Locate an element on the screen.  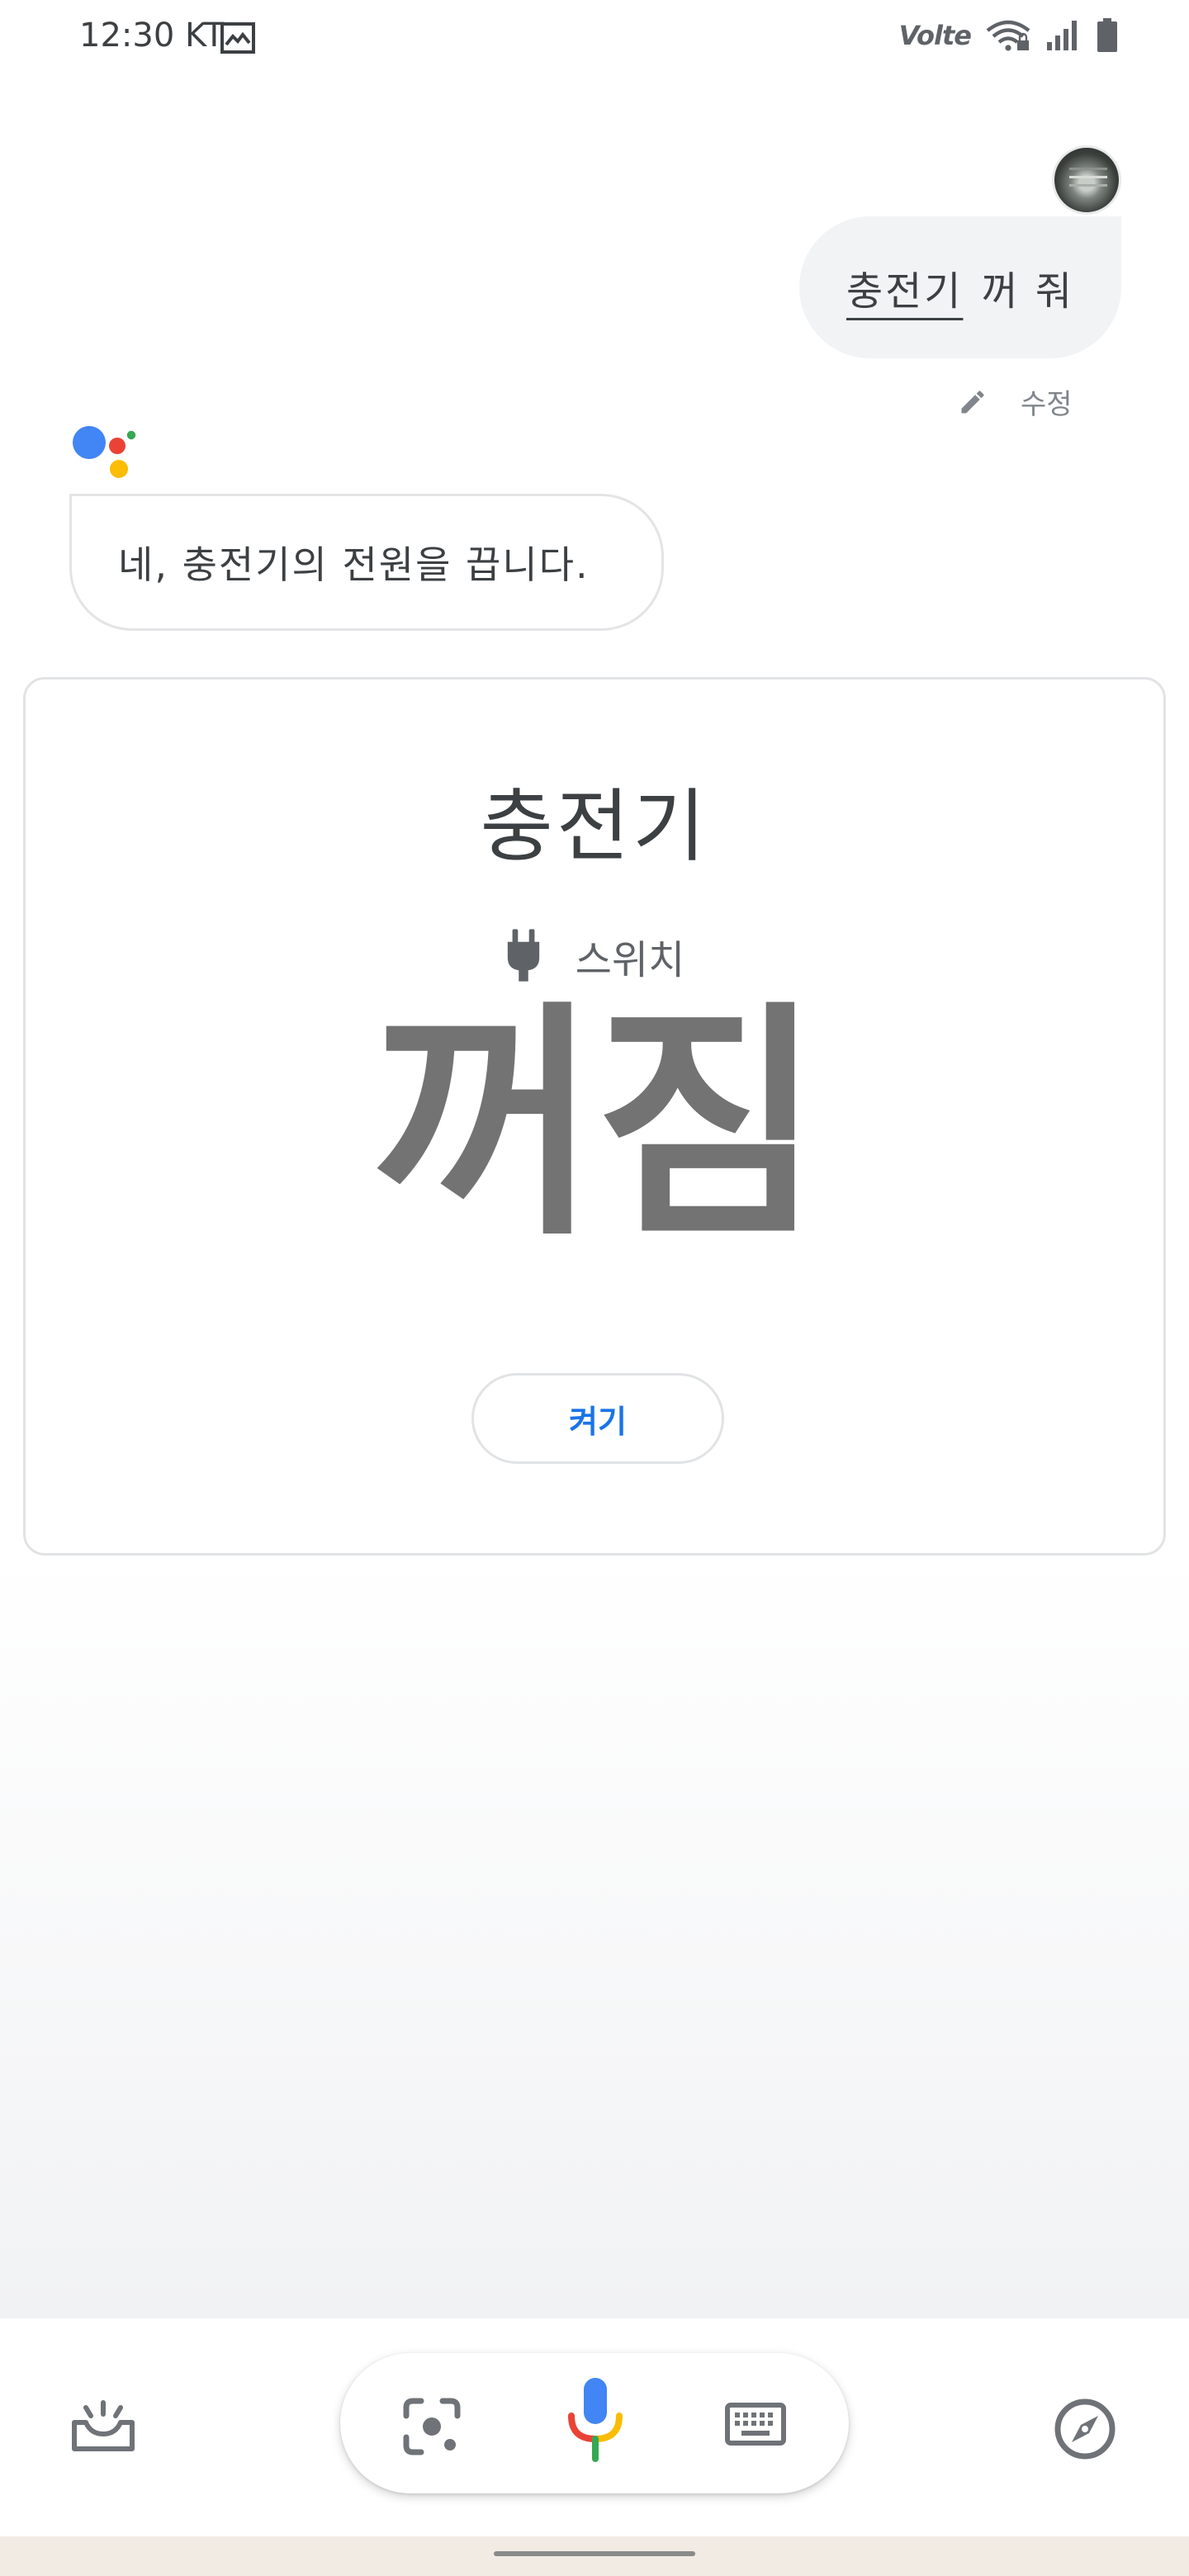
plug-icon is located at coordinates (523, 955).